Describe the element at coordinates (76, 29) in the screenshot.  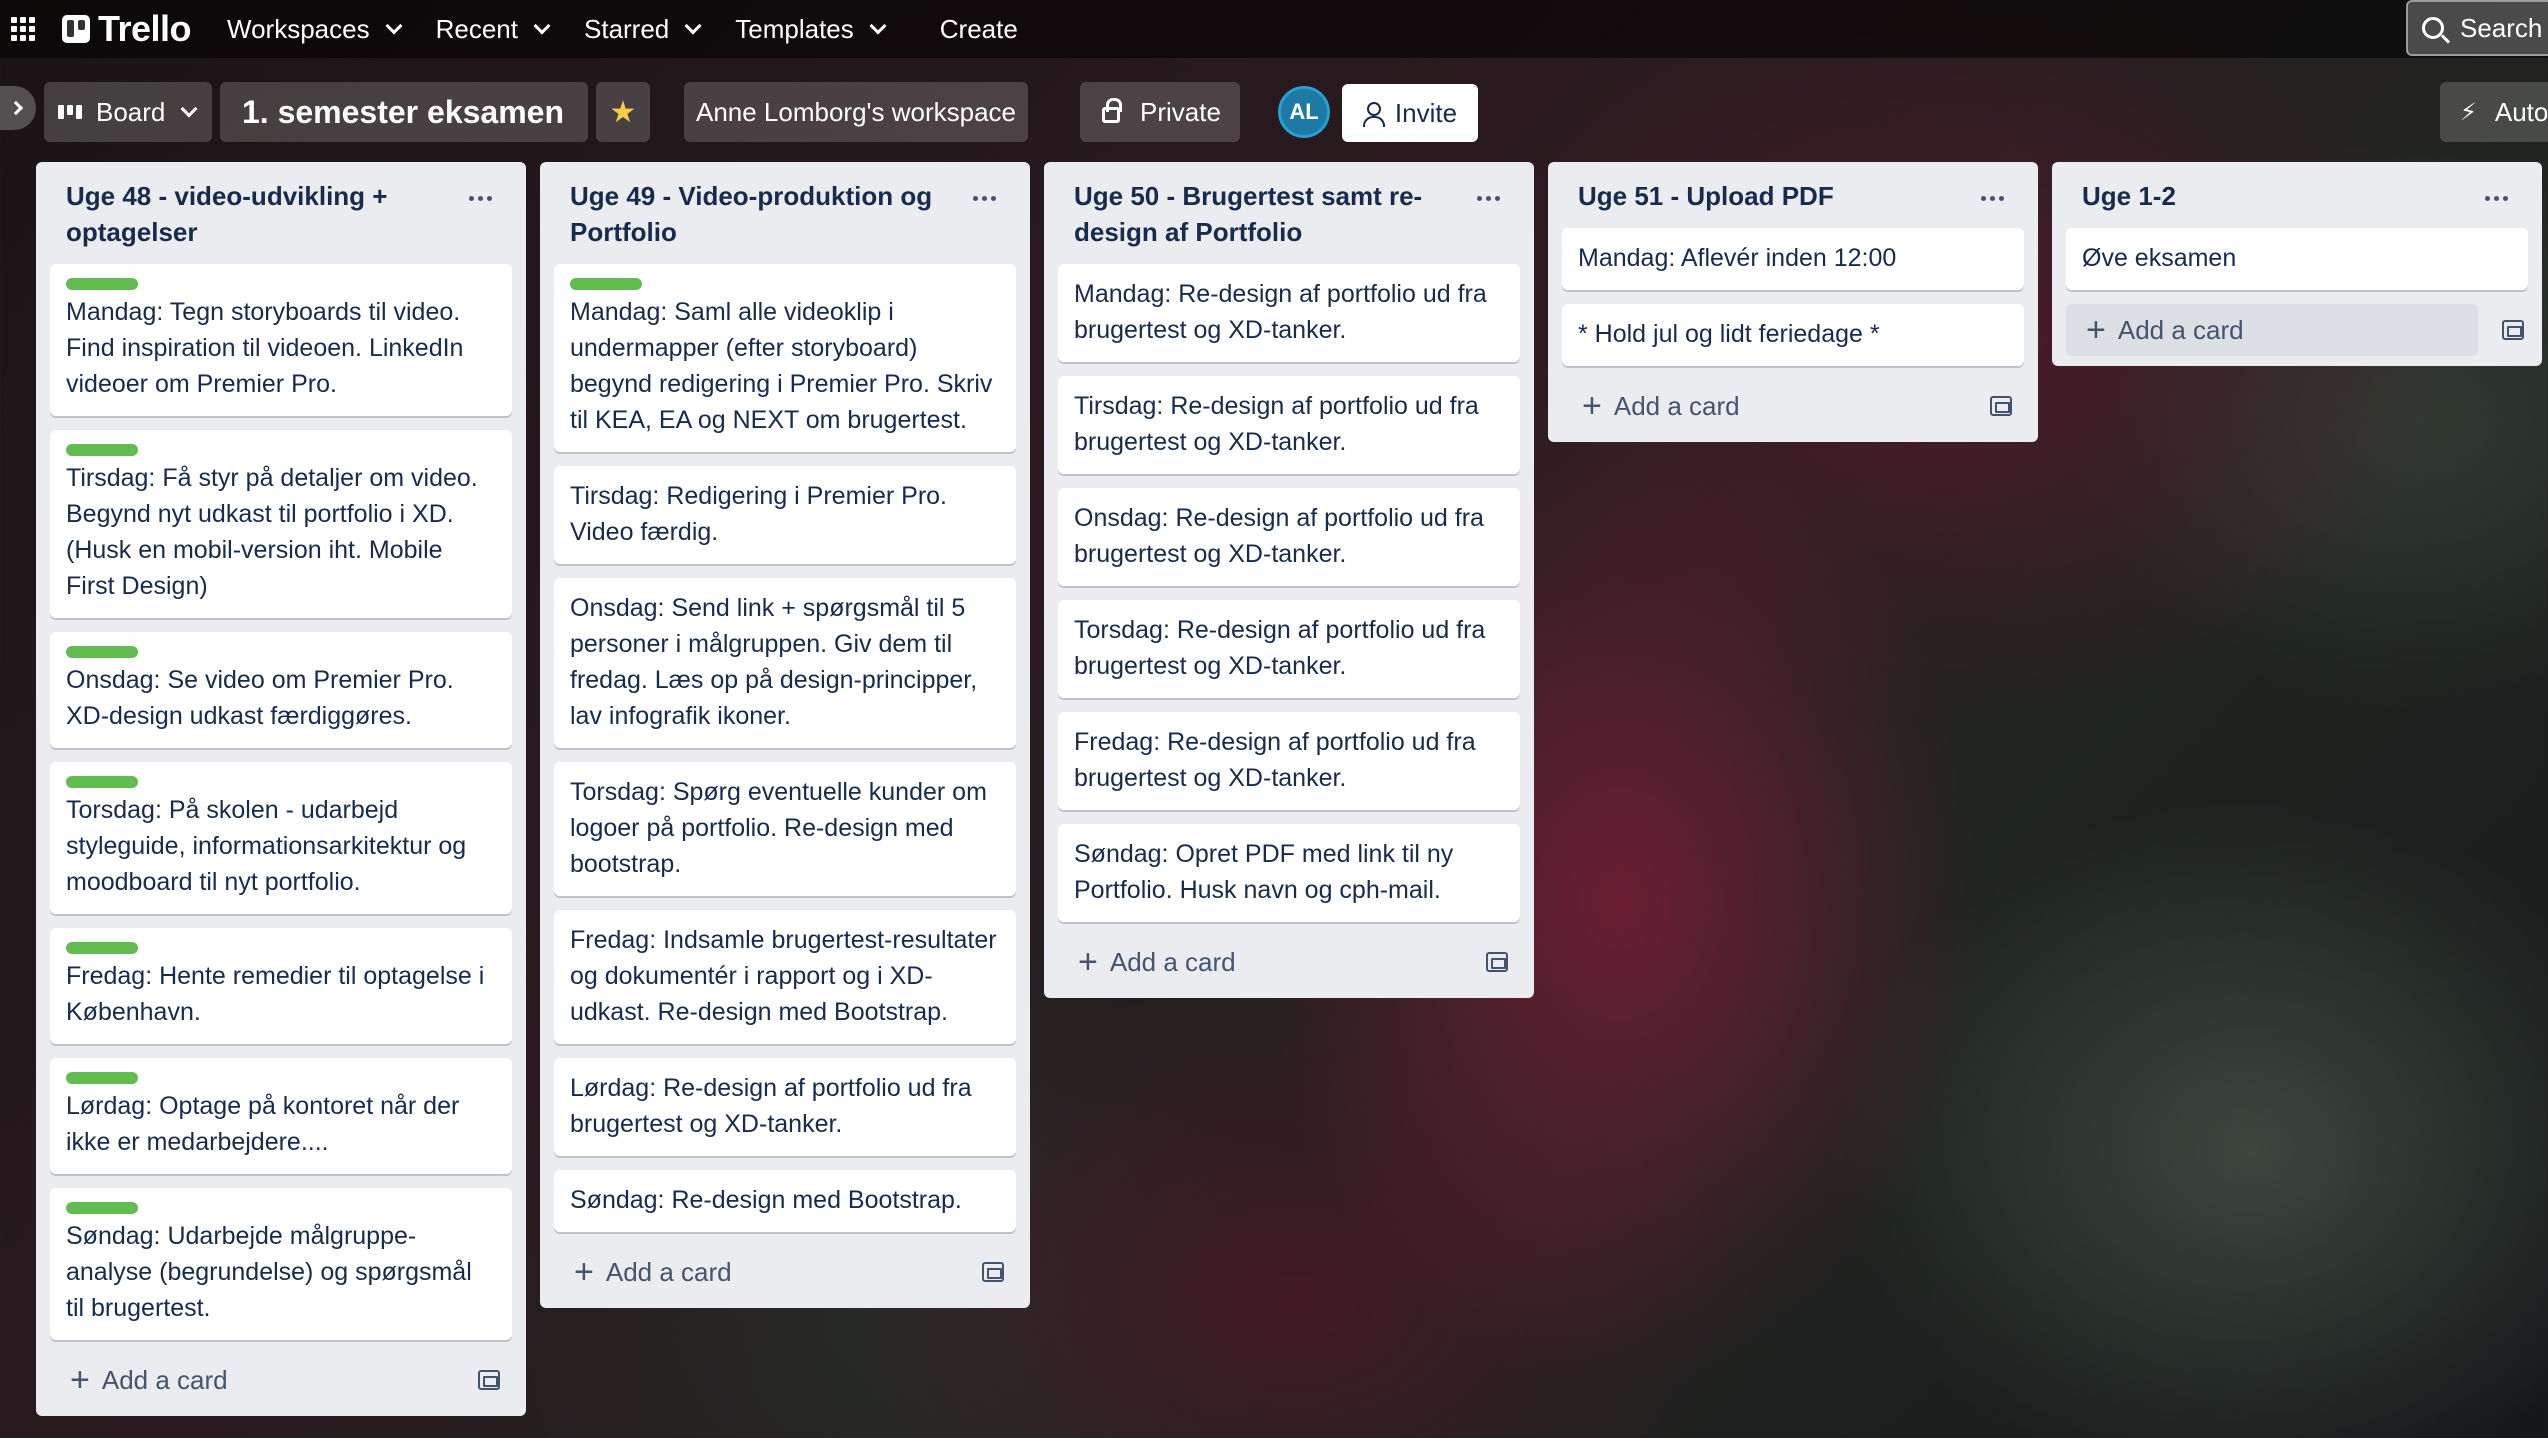
I see `trello-logo-icon` at that location.